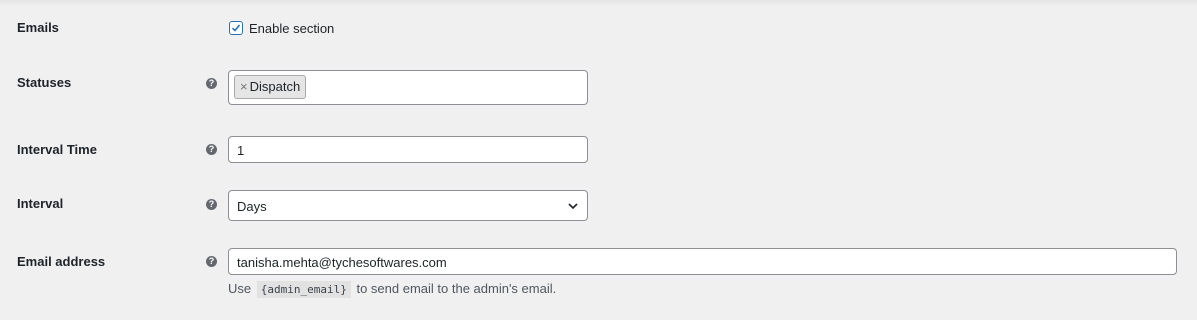 This screenshot has width=1197, height=320. Describe the element at coordinates (244, 86) in the screenshot. I see `chip-remove-icon: ×` at that location.